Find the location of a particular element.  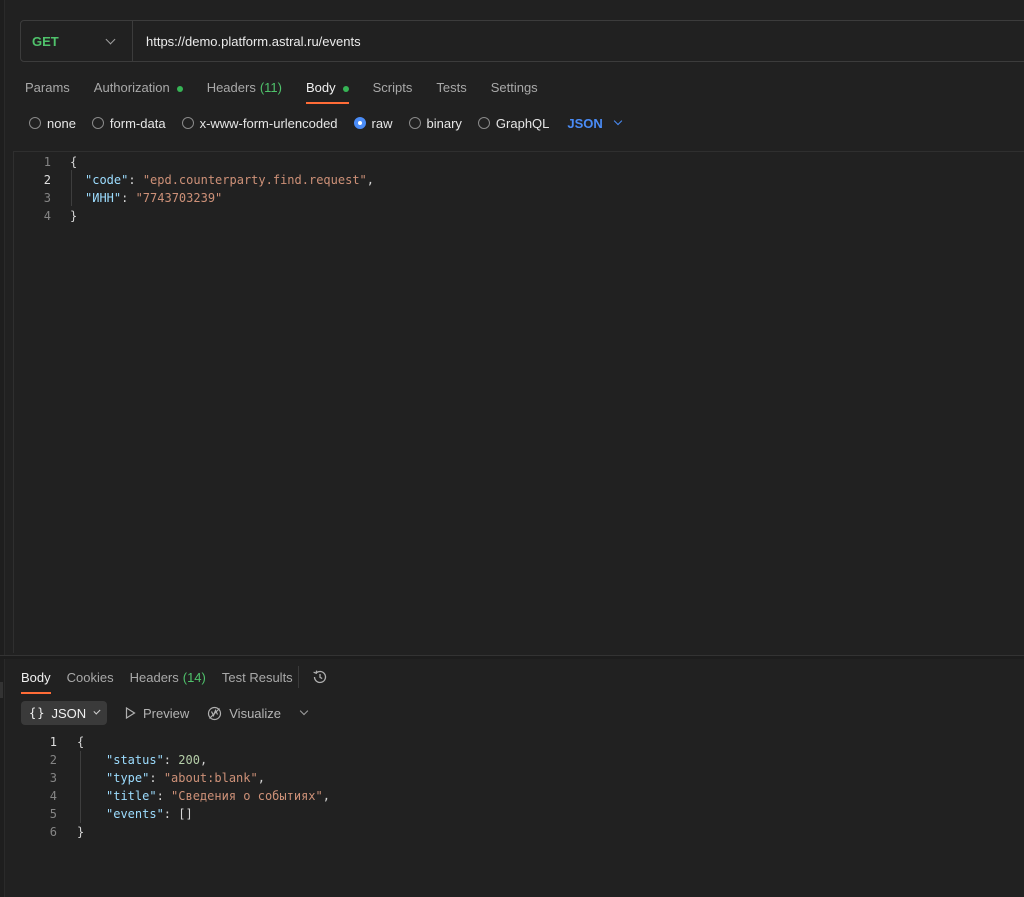

tab-test-results: Test Results is located at coordinates (257, 681).